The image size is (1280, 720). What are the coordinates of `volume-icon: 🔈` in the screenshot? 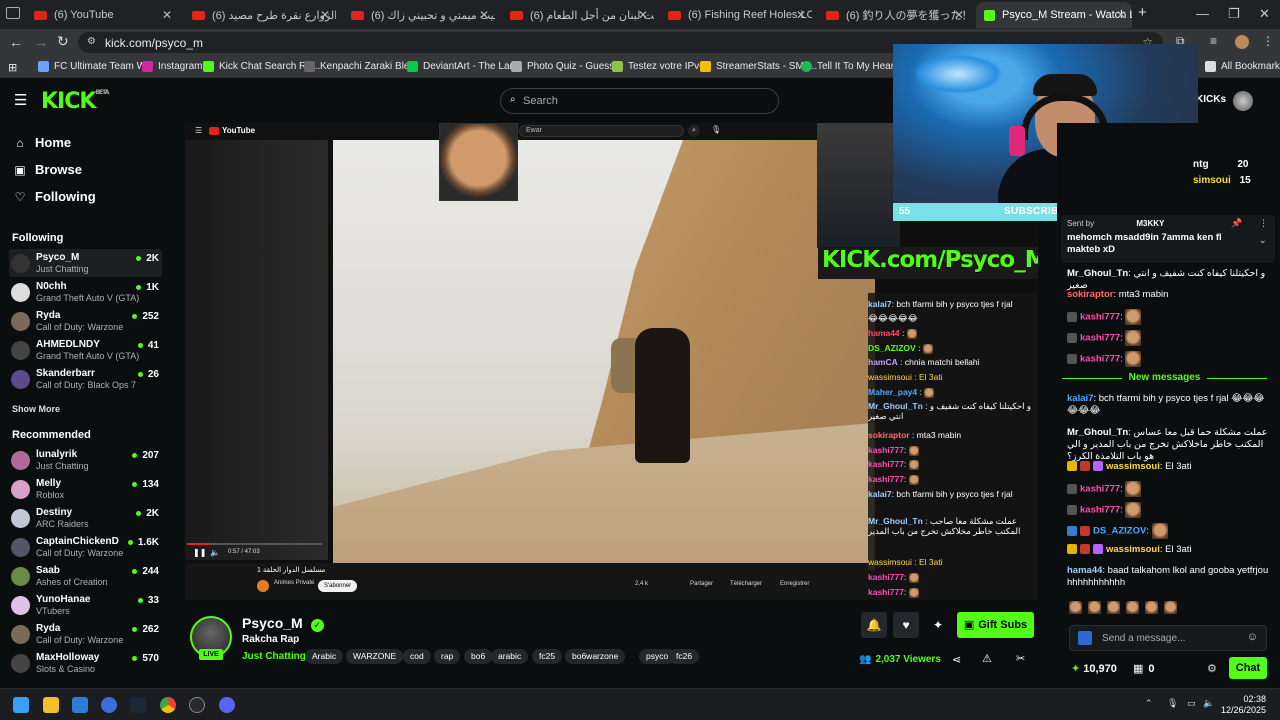 It's located at (1208, 703).